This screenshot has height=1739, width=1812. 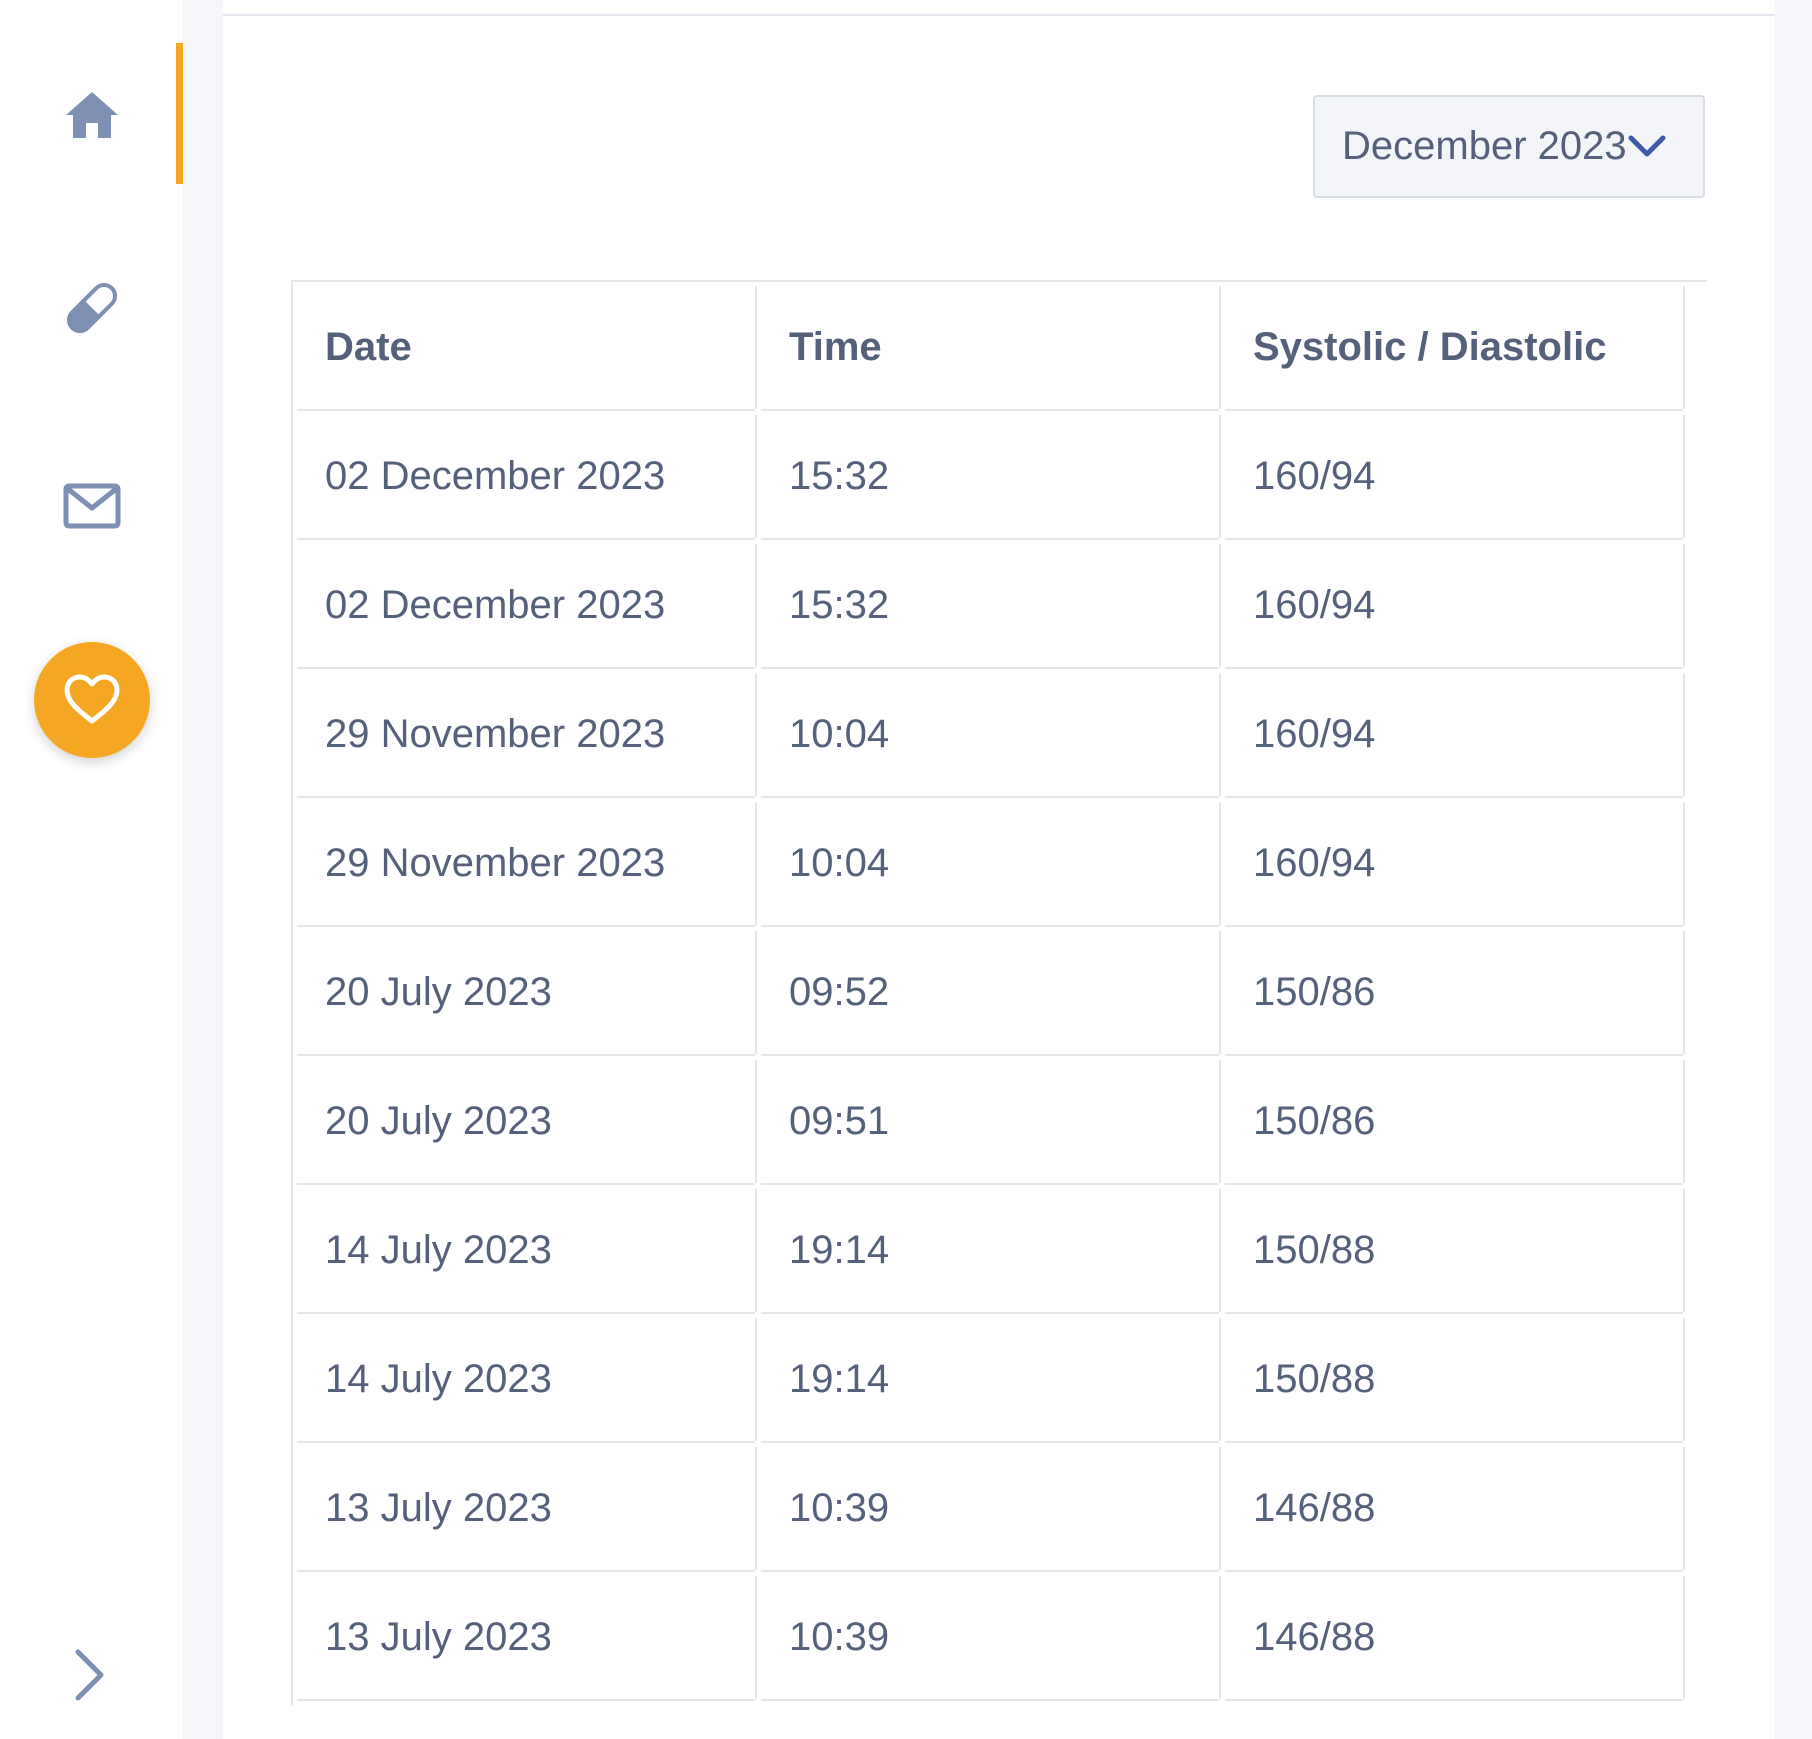 I want to click on sidebar-item-medication, so click(x=91, y=308).